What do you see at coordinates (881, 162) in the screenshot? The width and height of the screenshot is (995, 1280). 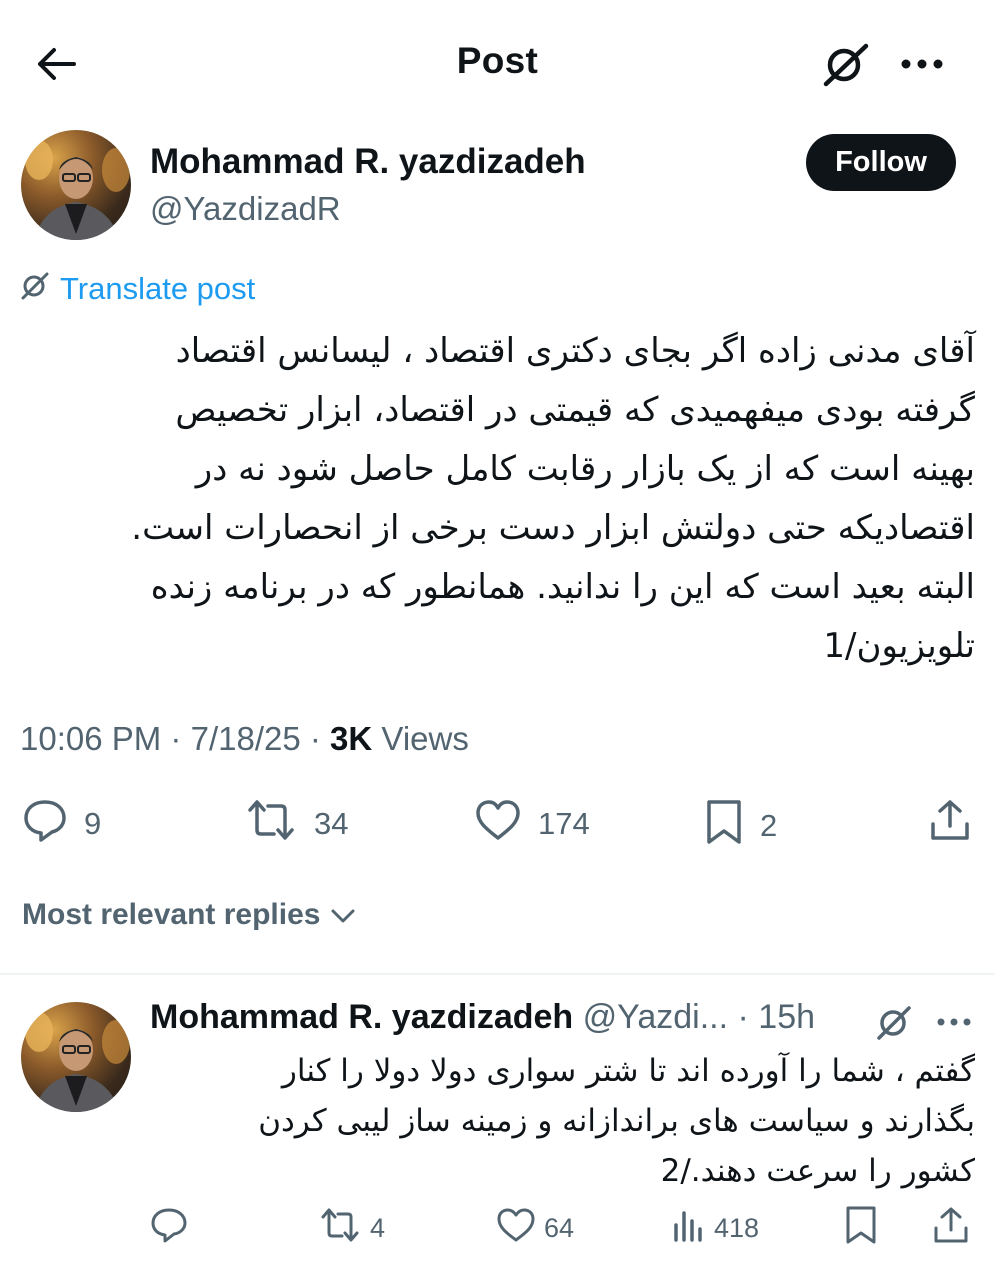 I see `follow-button: Follow` at bounding box center [881, 162].